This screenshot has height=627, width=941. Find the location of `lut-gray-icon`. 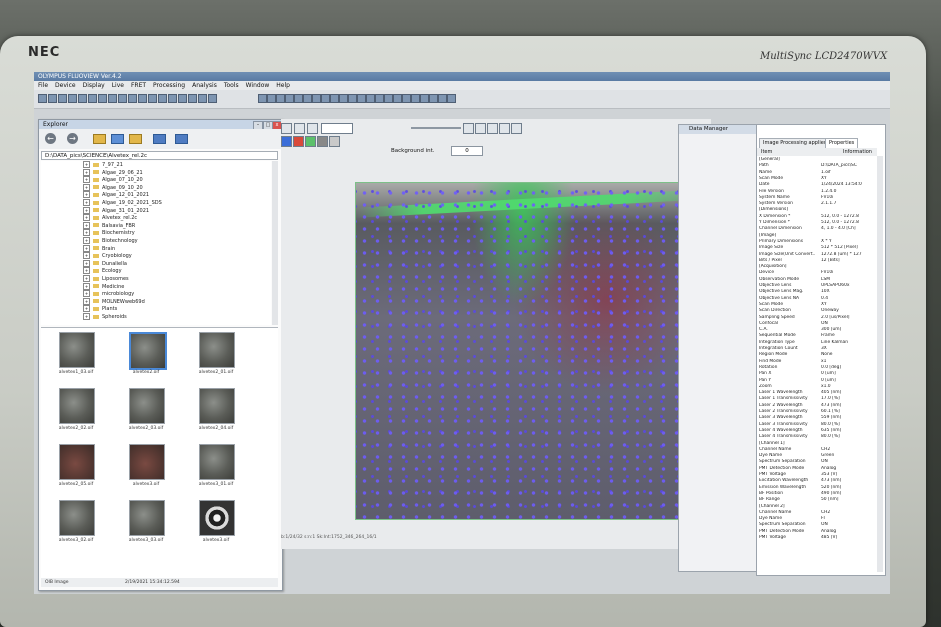

lut-gray-icon is located at coordinates (322, 141).